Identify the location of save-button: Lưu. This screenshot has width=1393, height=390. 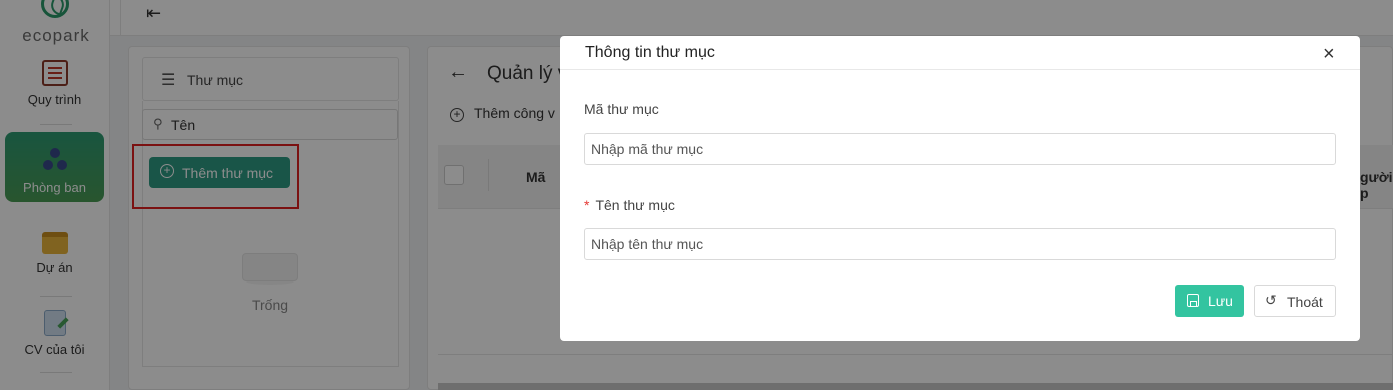
(1209, 301).